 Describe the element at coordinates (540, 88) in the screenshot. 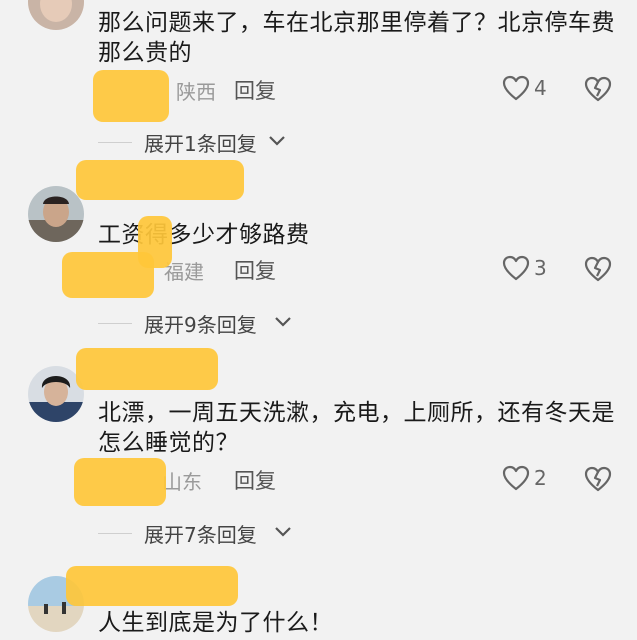

I see `like-count: 4` at that location.